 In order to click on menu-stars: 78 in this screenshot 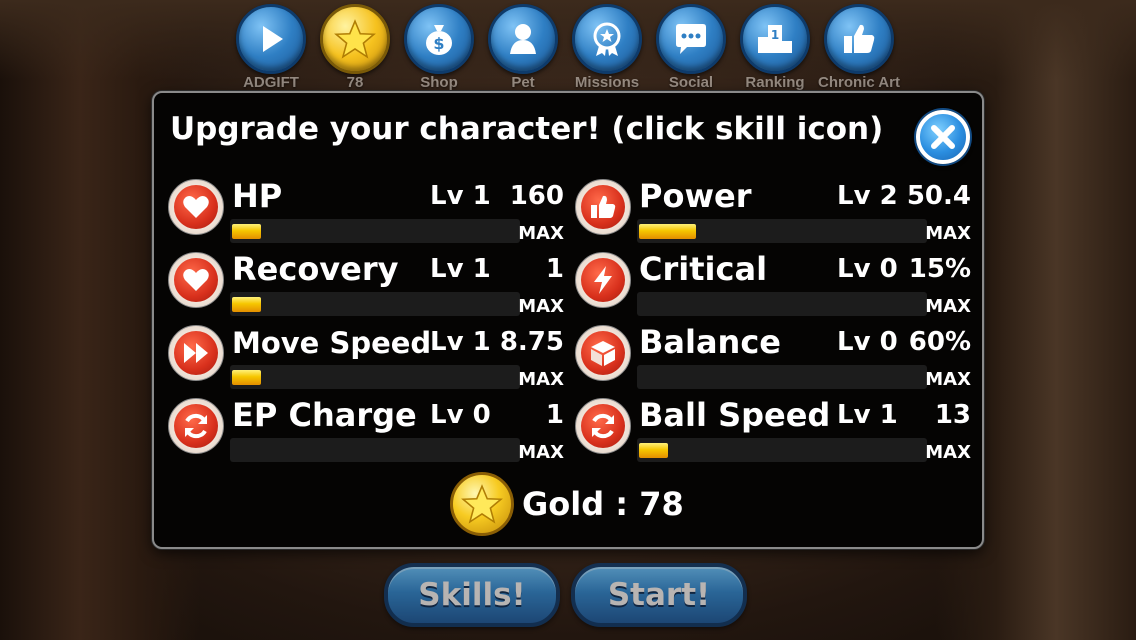, I will do `click(355, 50)`.